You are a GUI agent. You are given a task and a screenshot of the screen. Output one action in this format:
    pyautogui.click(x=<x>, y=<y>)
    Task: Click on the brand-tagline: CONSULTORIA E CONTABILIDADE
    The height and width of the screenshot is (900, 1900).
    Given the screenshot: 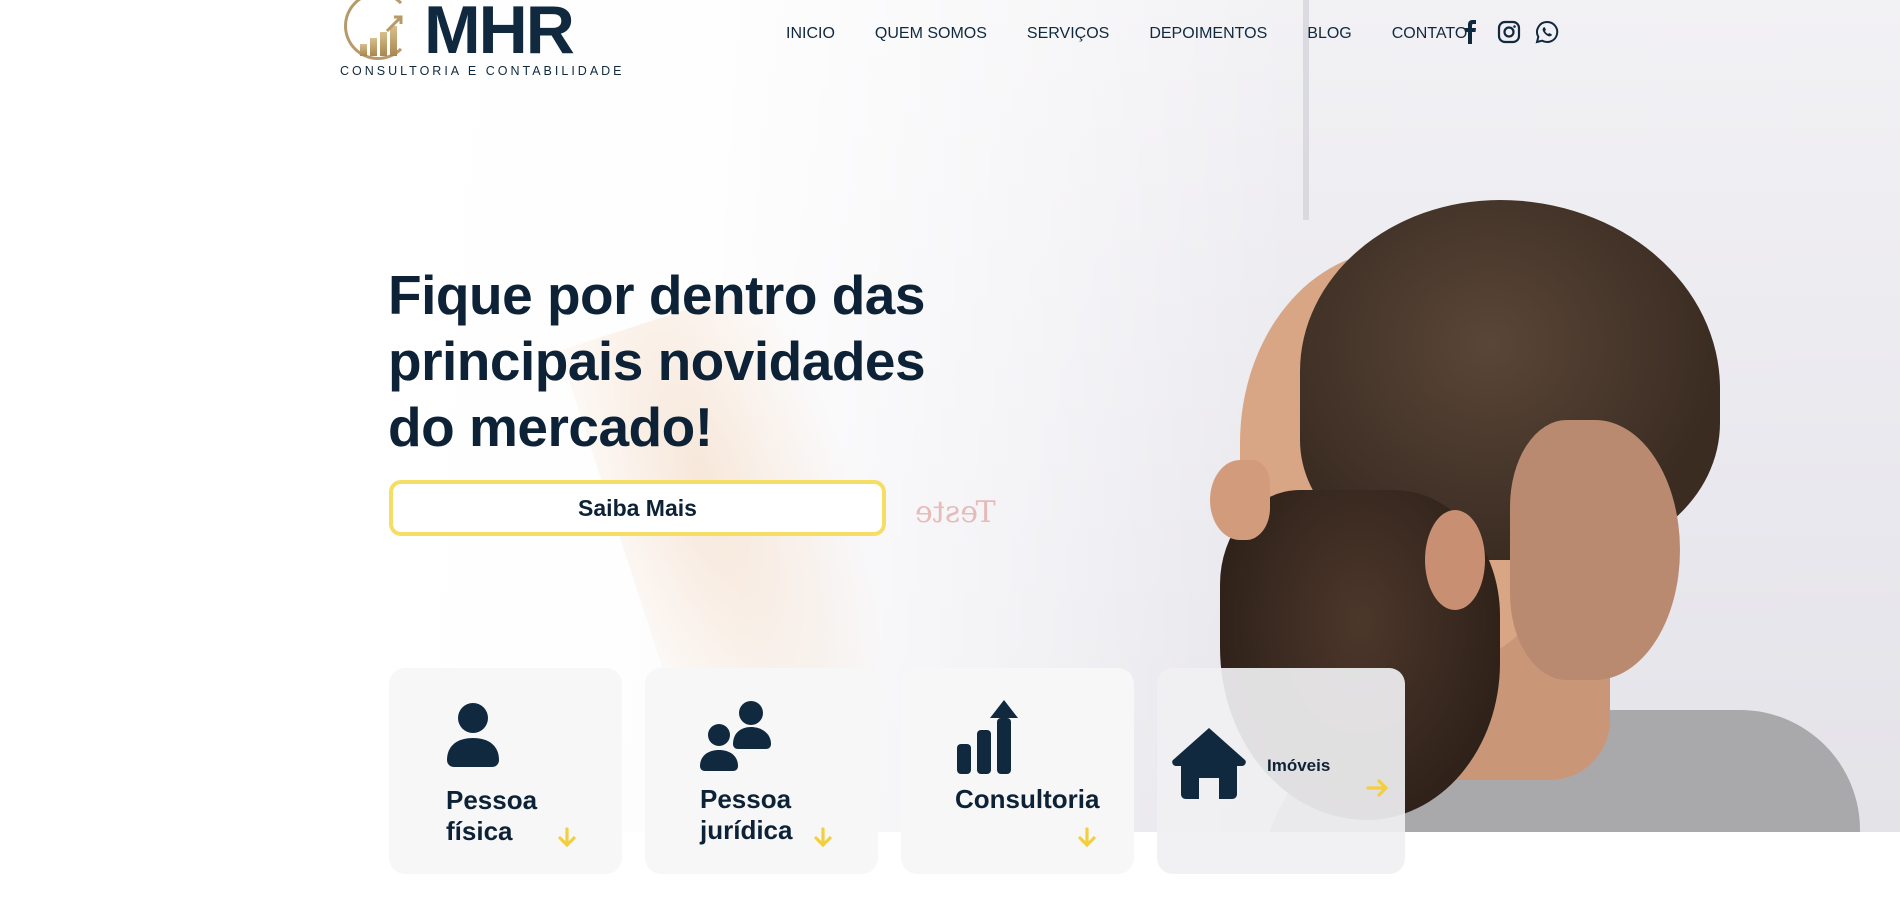 What is the action you would take?
    pyautogui.click(x=482, y=71)
    